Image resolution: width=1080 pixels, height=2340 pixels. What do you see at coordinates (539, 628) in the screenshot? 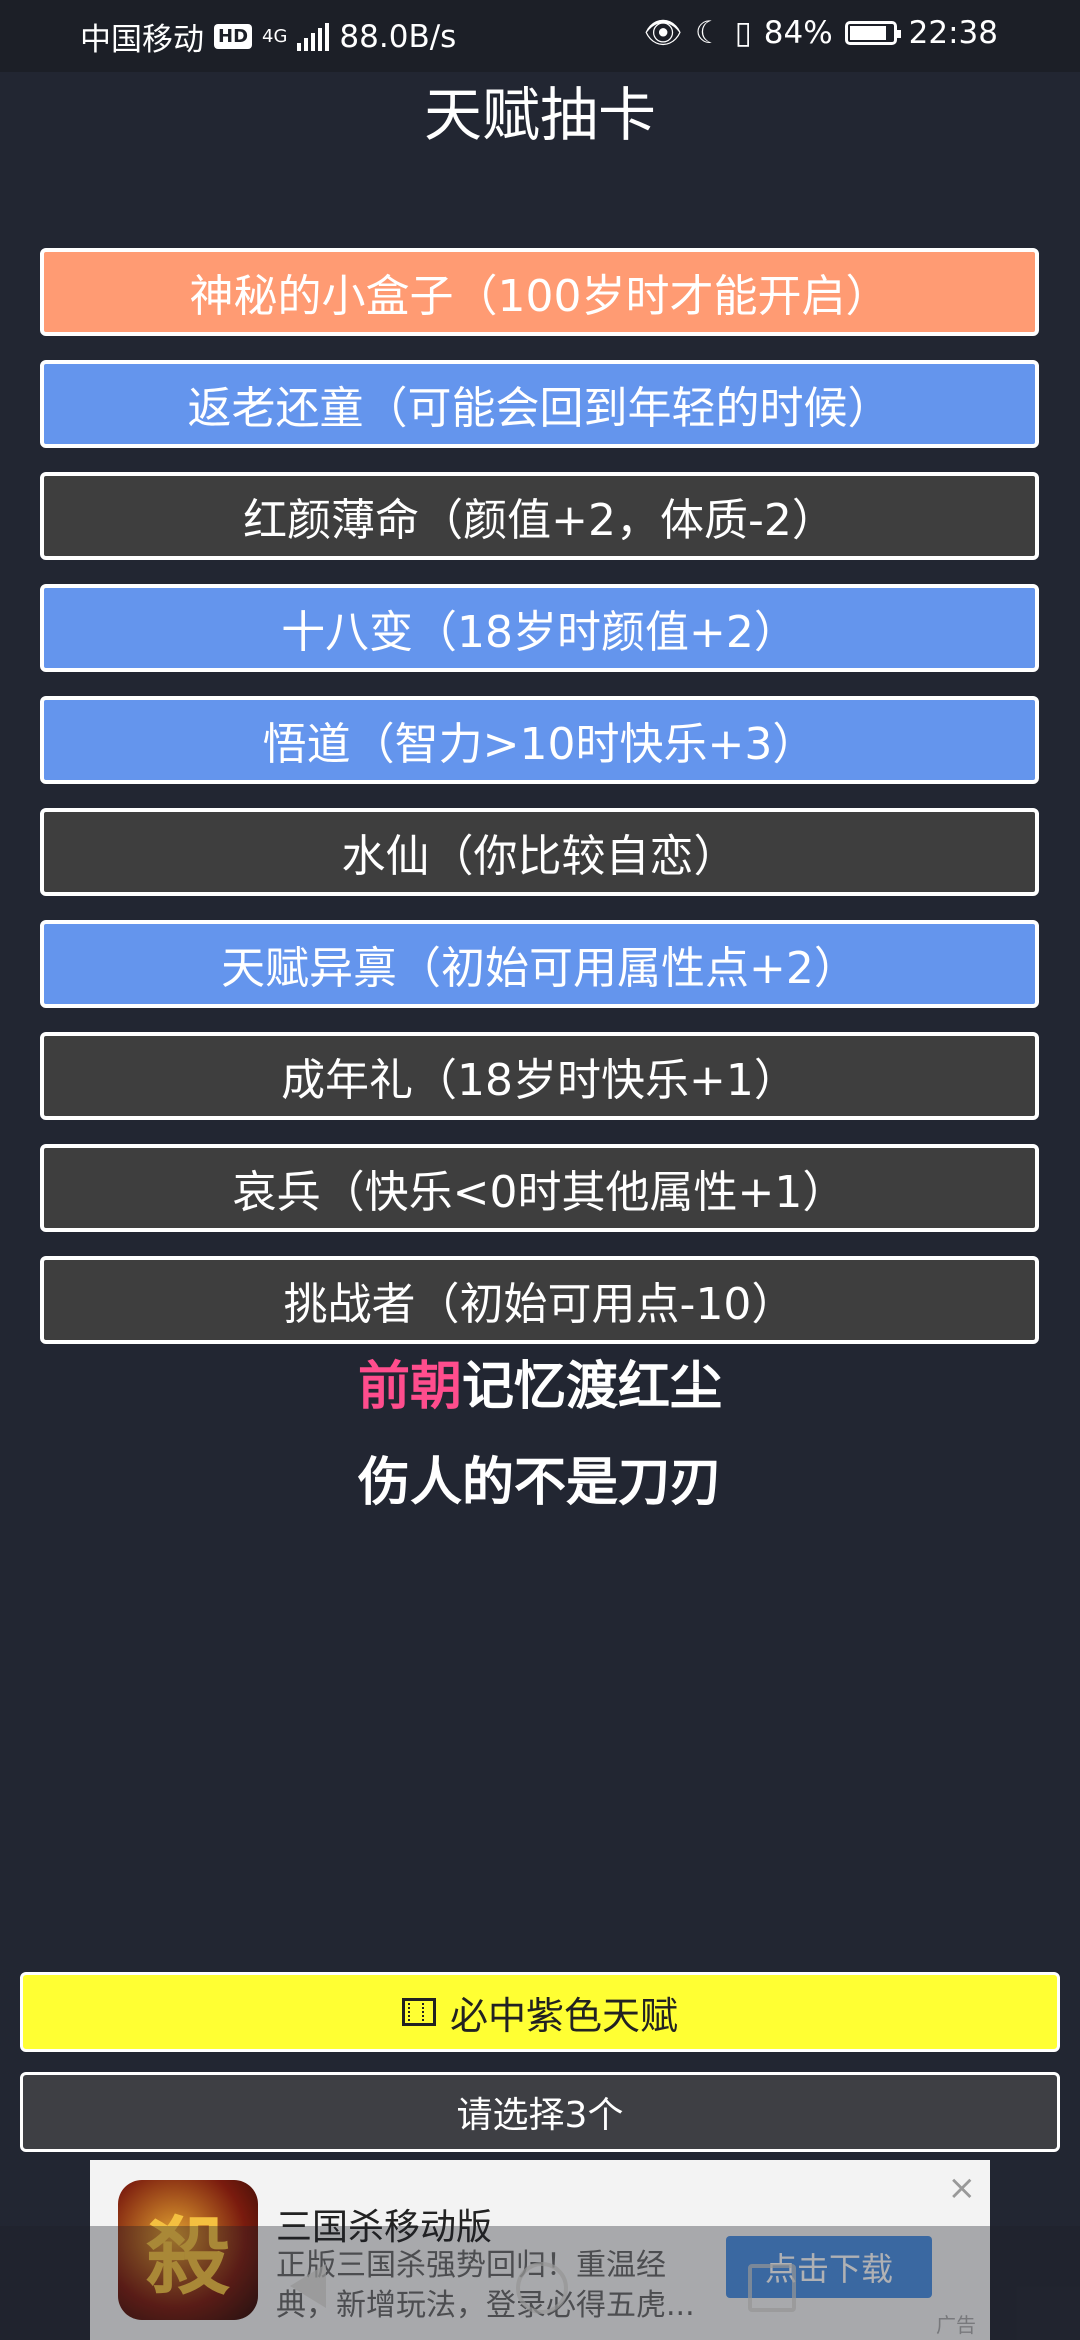
I see `talent-card: 十八变（18岁时颜值+2）` at bounding box center [539, 628].